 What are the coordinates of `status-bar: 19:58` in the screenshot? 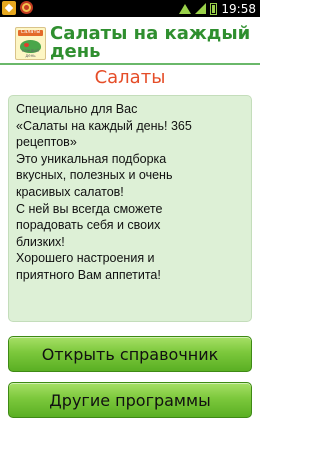 It's located at (130, 8).